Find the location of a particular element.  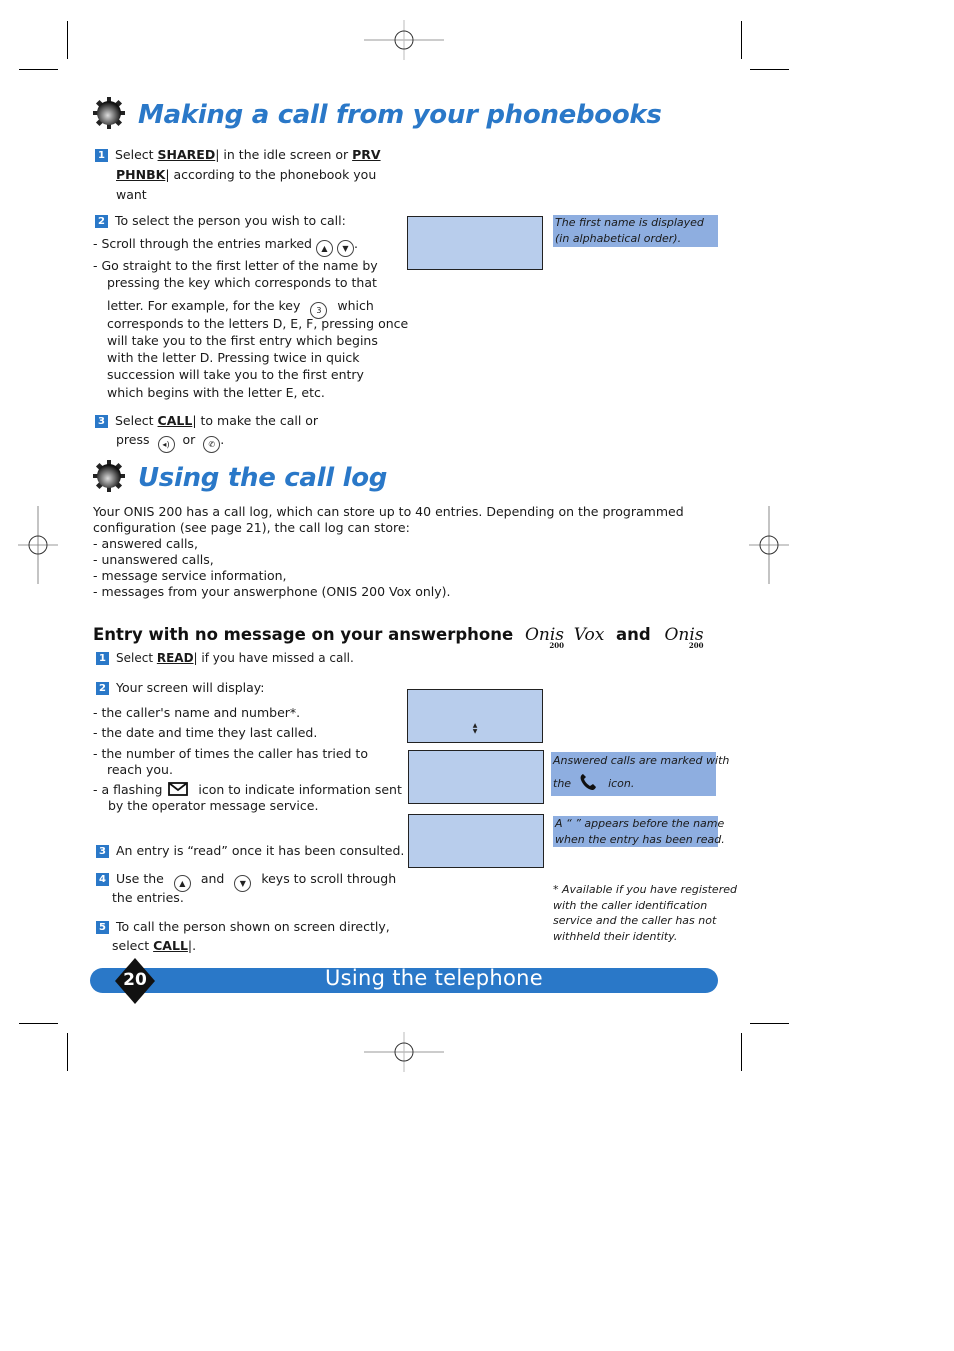

softkey-phnbk: PHNBK is located at coordinates (141, 174).